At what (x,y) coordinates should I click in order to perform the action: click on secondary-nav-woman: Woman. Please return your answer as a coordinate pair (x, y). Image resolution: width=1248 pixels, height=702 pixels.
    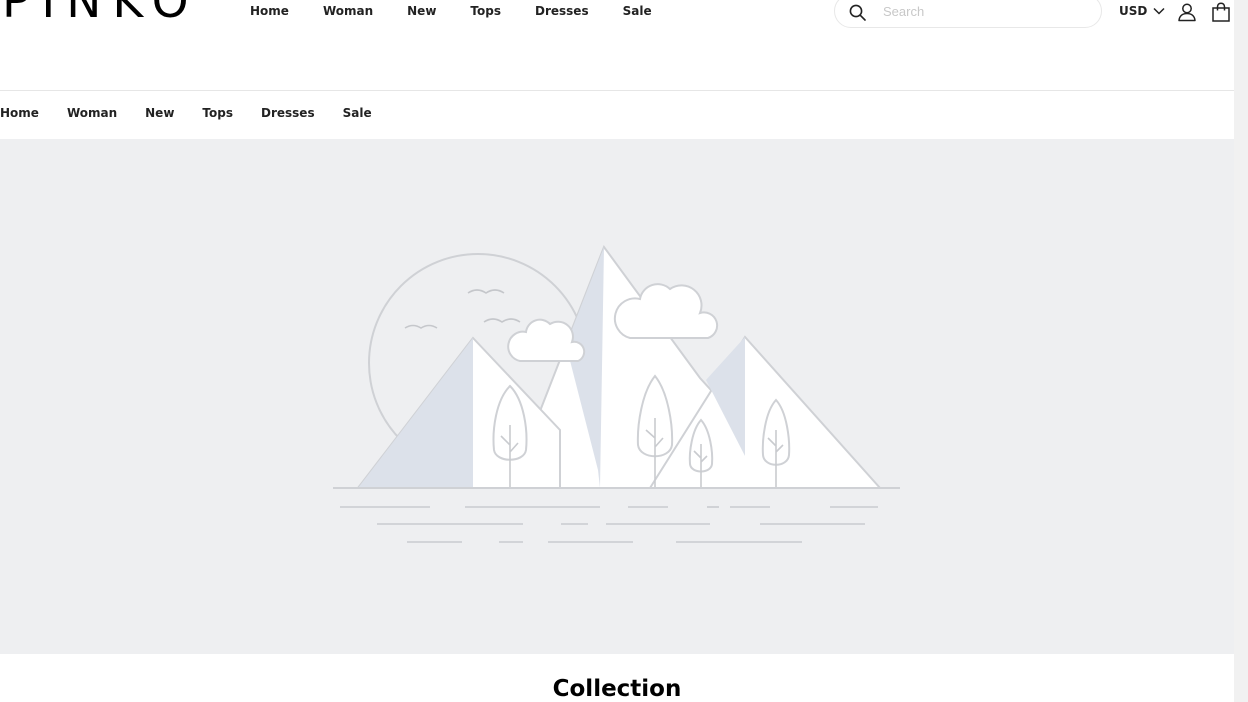
    Looking at the image, I should click on (92, 113).